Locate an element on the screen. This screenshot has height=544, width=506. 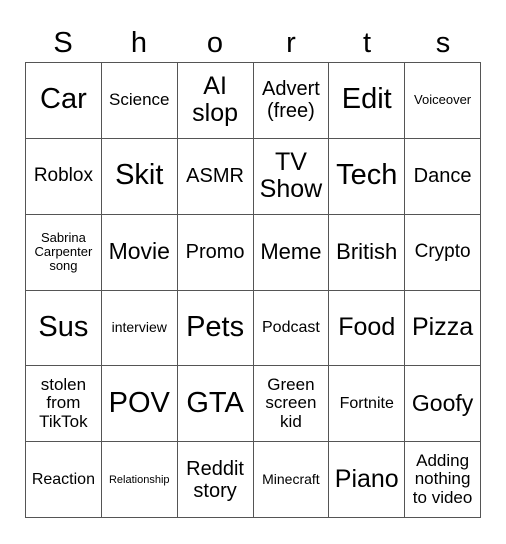
bingo-cell: Meme is located at coordinates (291, 252).